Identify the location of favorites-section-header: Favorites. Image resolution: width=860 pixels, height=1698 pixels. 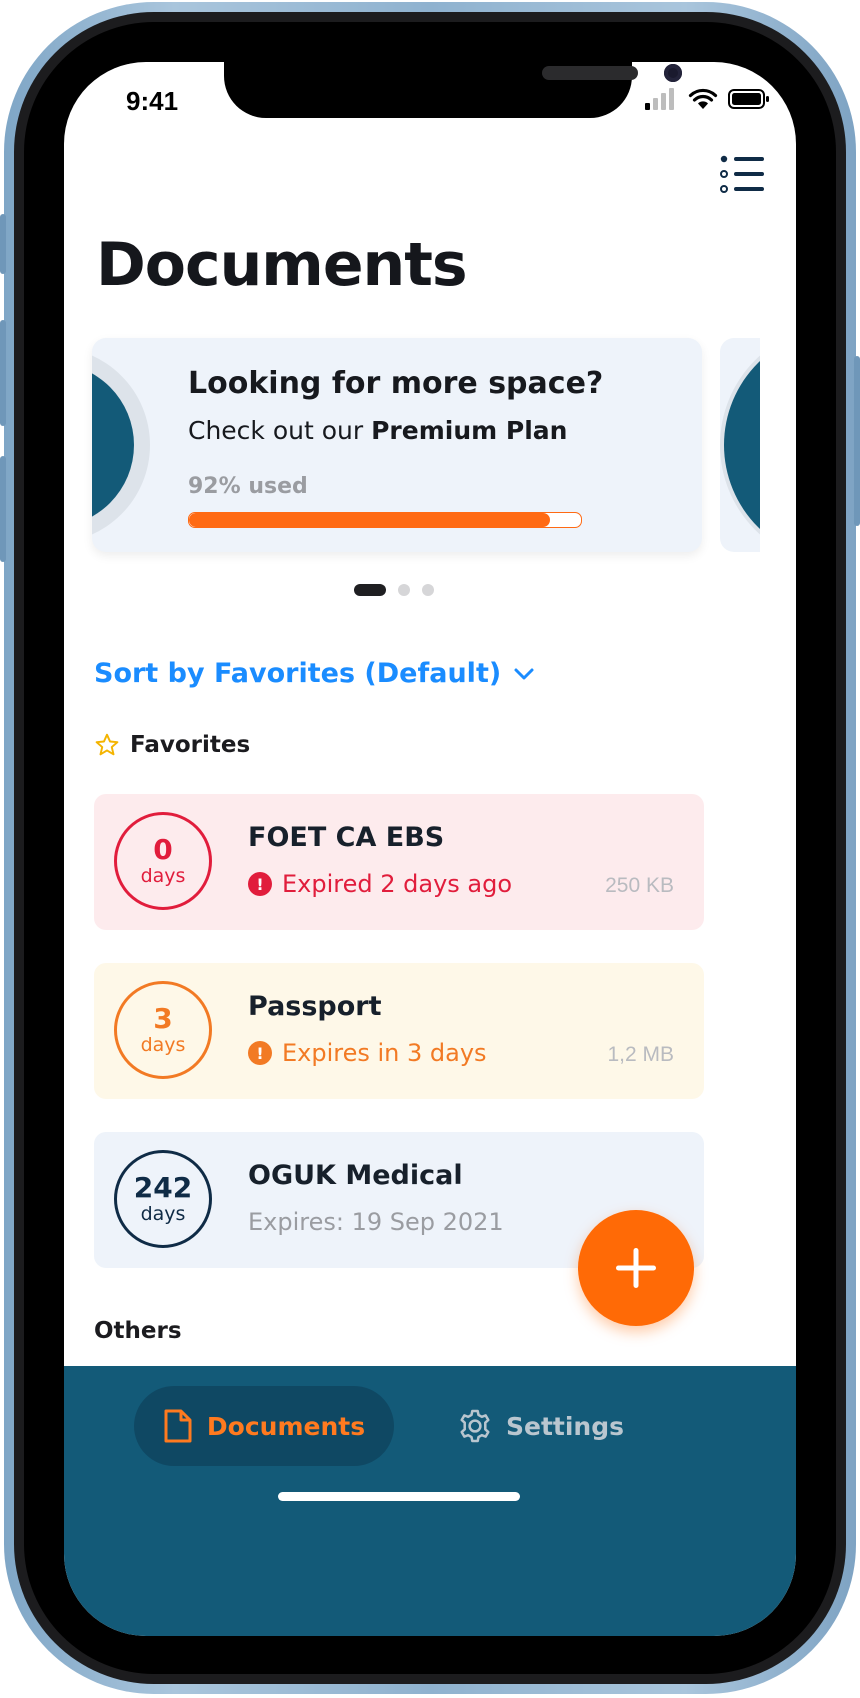
(172, 745).